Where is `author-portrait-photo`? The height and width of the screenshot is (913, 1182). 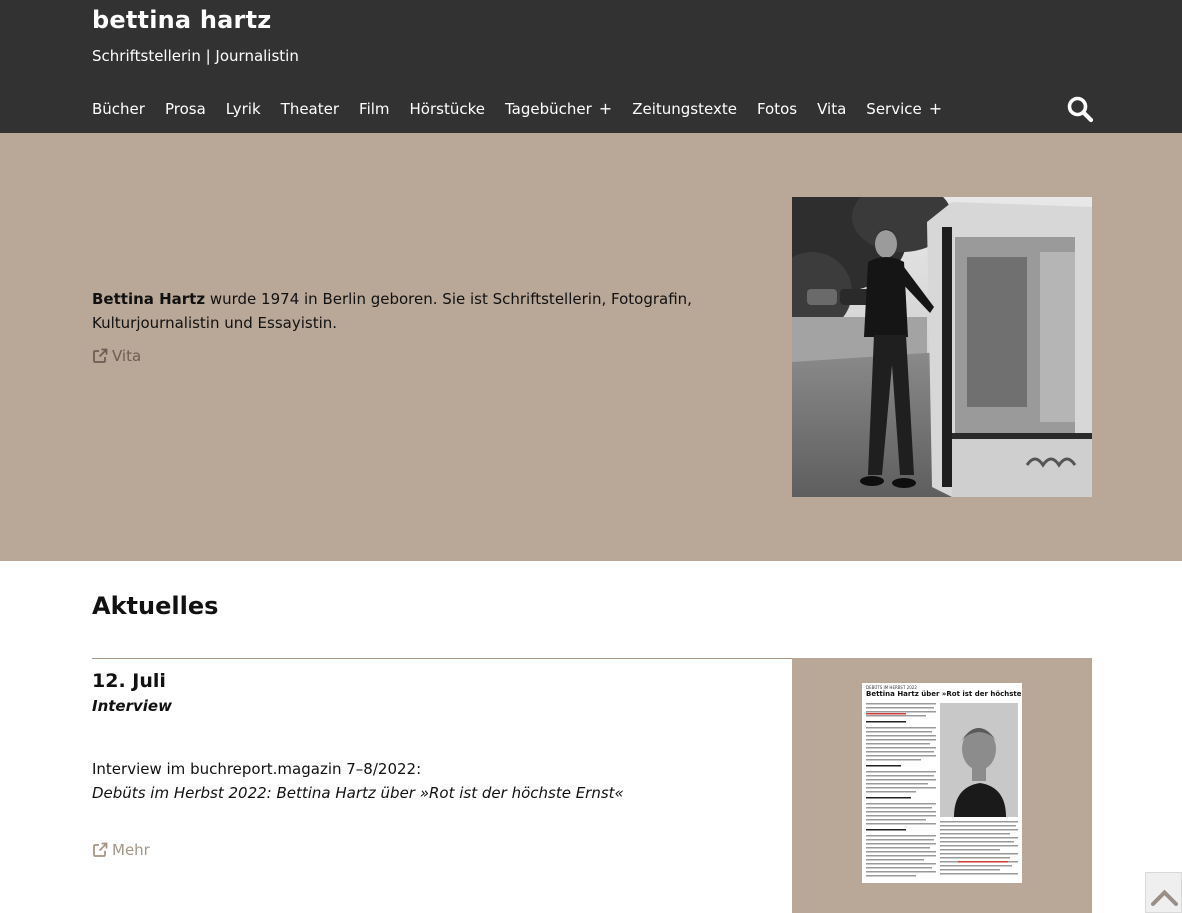 author-portrait-photo is located at coordinates (942, 347).